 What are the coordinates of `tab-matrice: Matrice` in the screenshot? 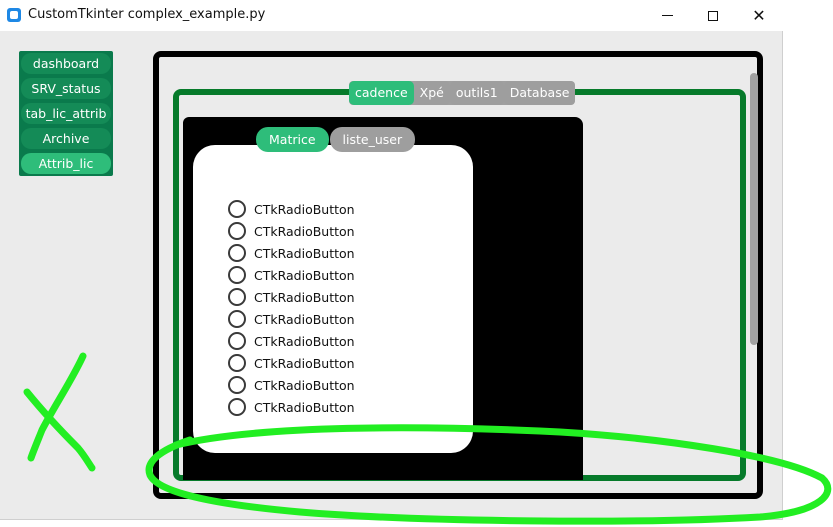 It's located at (292, 139).